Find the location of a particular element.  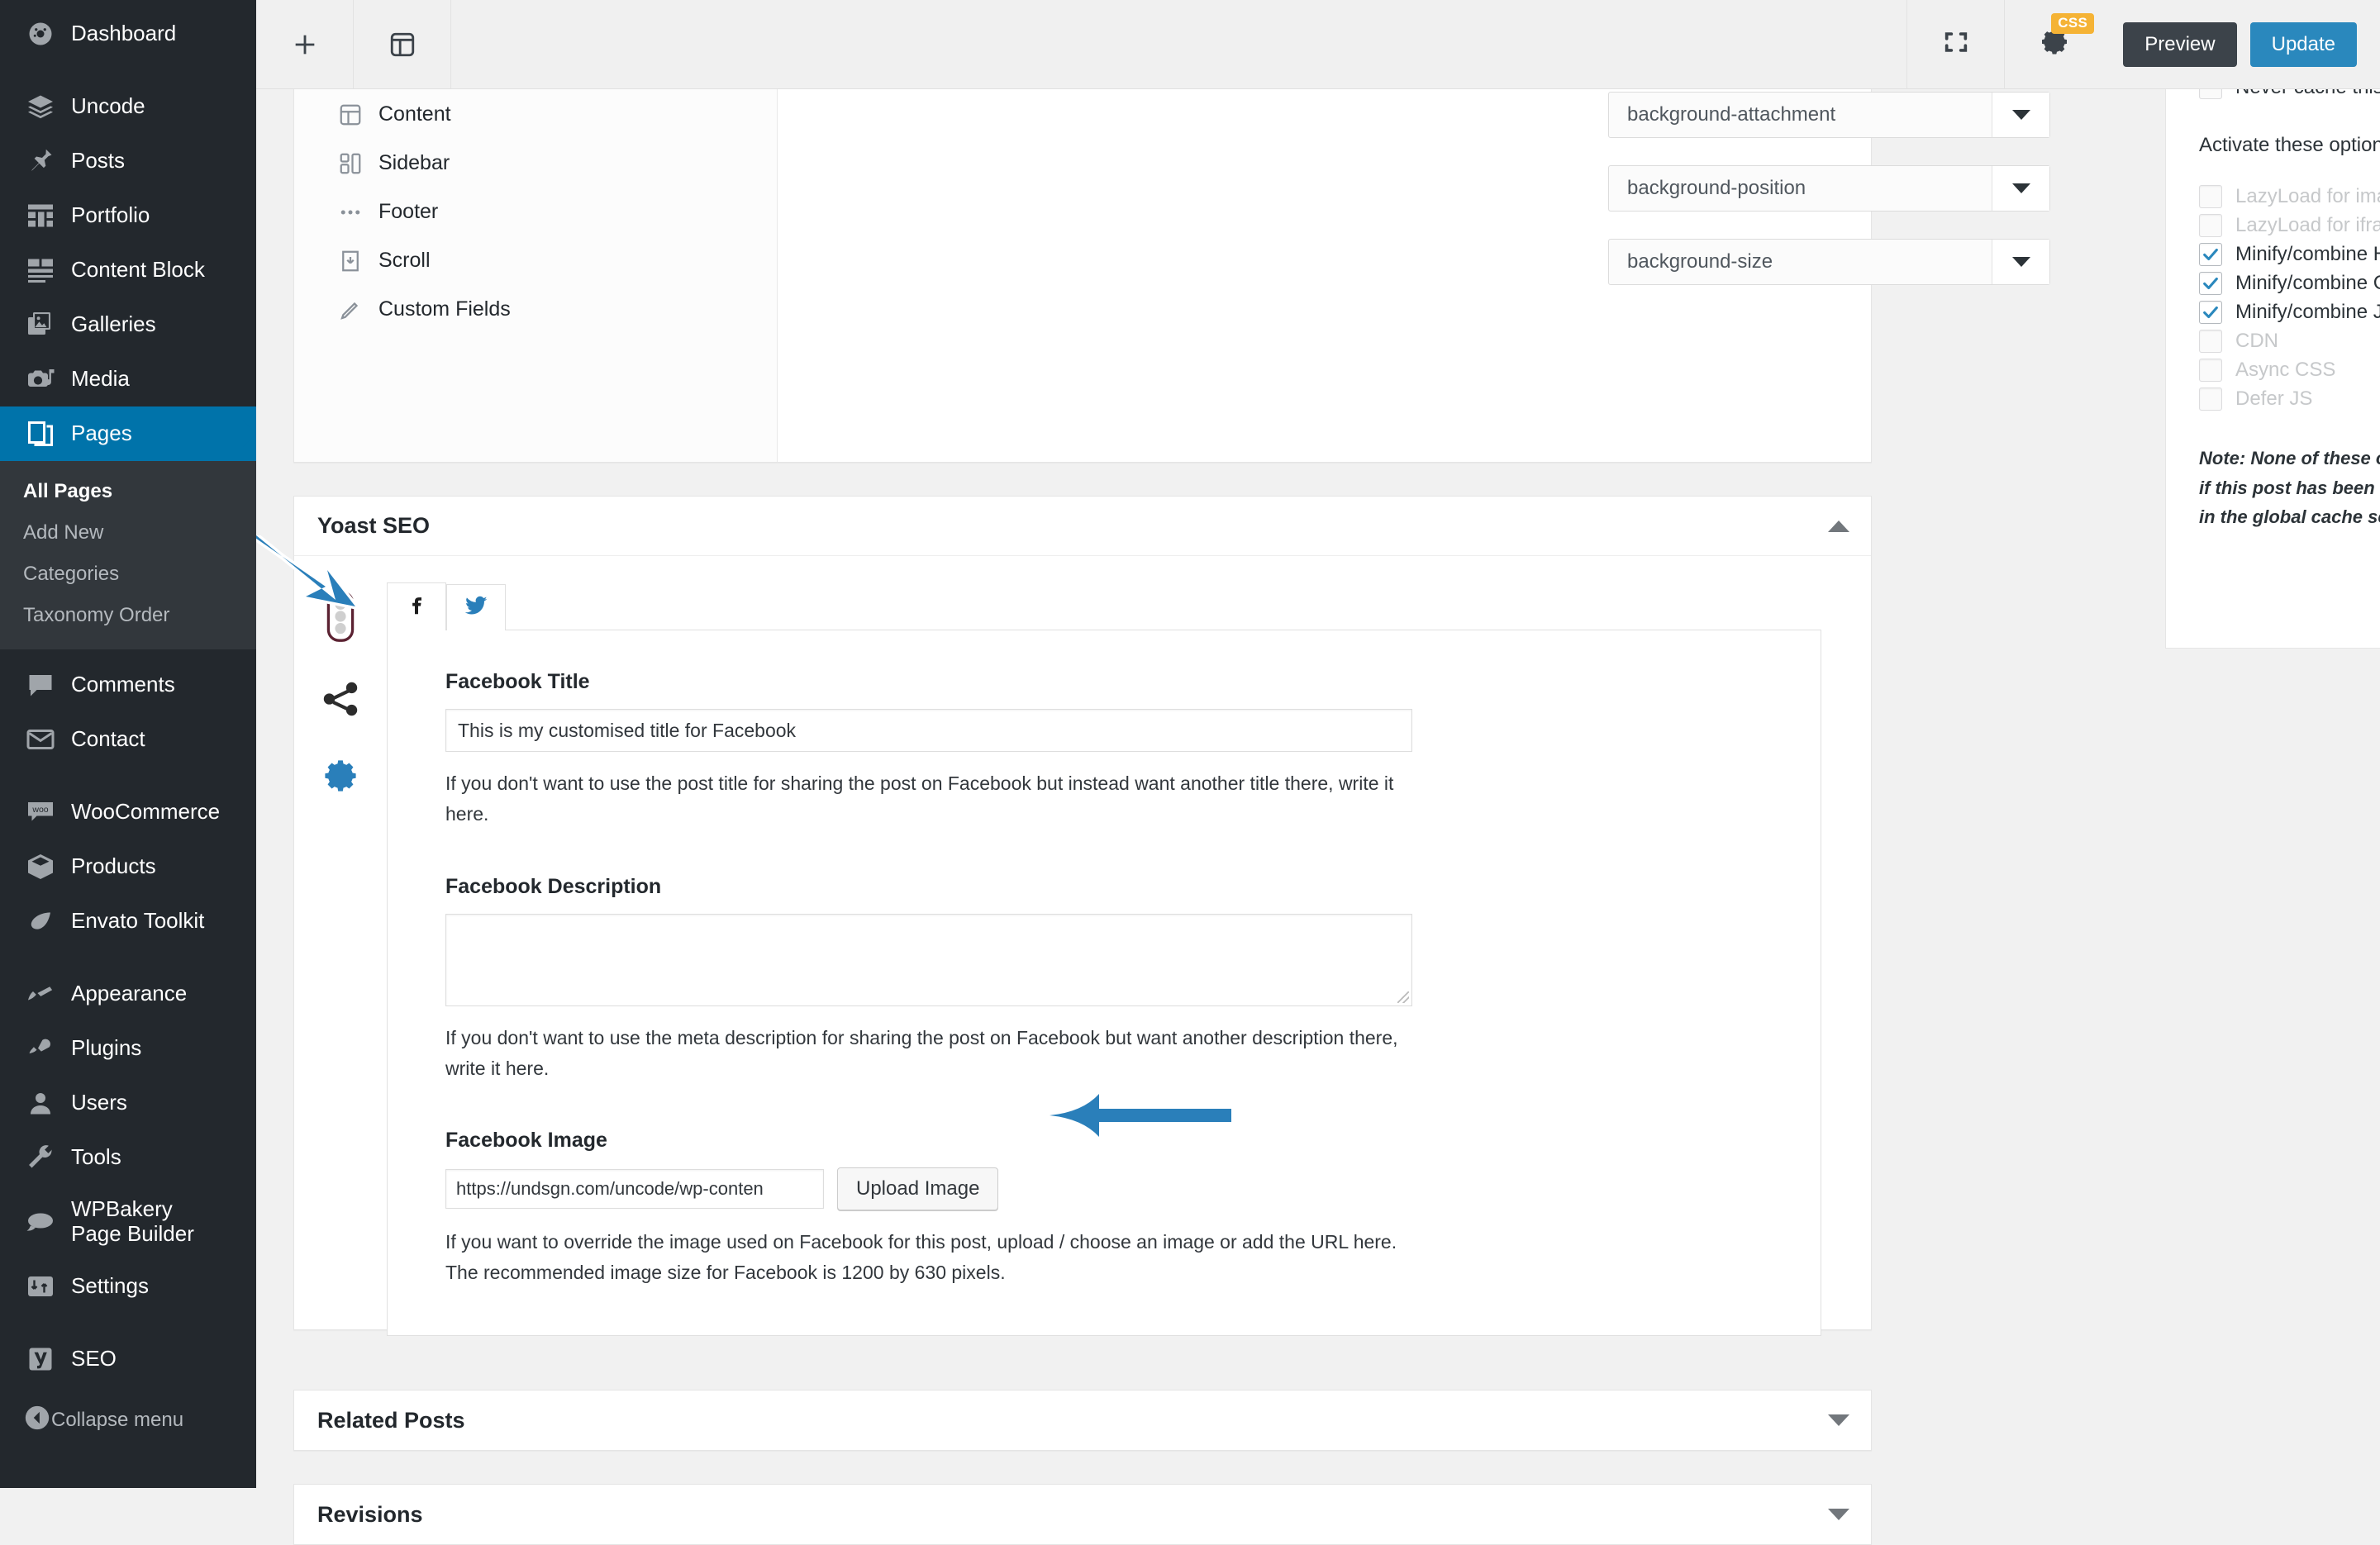

facebook-image-row: Upload Image is located at coordinates (1108, 1188).